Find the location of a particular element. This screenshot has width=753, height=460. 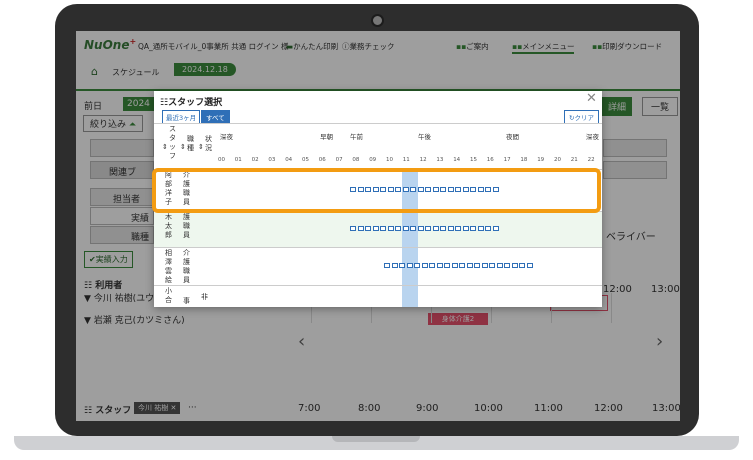

hour-label: 14 is located at coordinates (457, 160).